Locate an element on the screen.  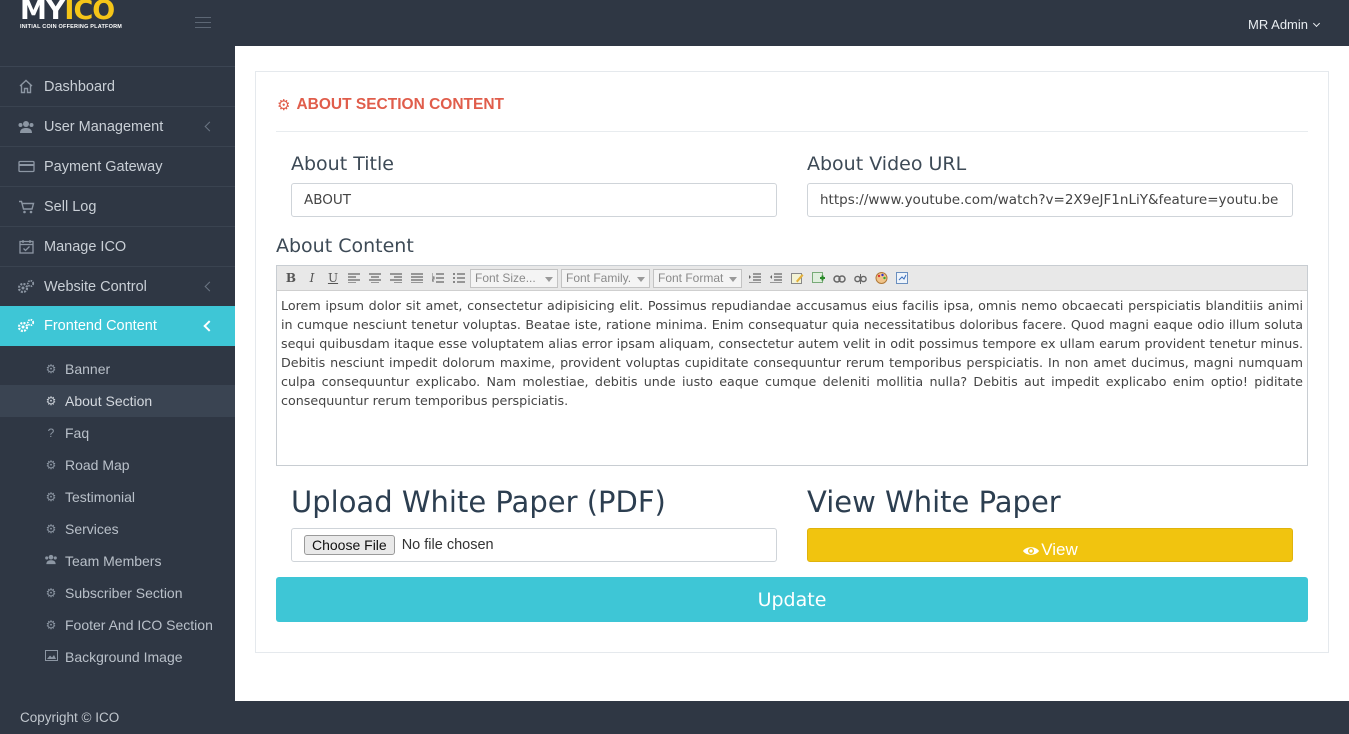
logo-tagline: INITIAL COIN OFFERING PLATFORM is located at coordinates (71, 27).